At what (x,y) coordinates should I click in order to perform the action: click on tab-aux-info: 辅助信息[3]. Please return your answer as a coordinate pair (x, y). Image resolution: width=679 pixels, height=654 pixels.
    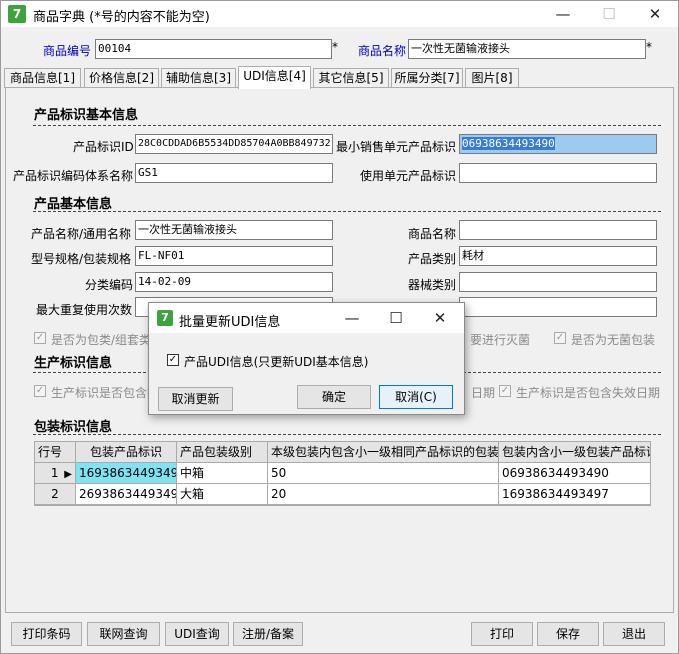
    Looking at the image, I should click on (198, 78).